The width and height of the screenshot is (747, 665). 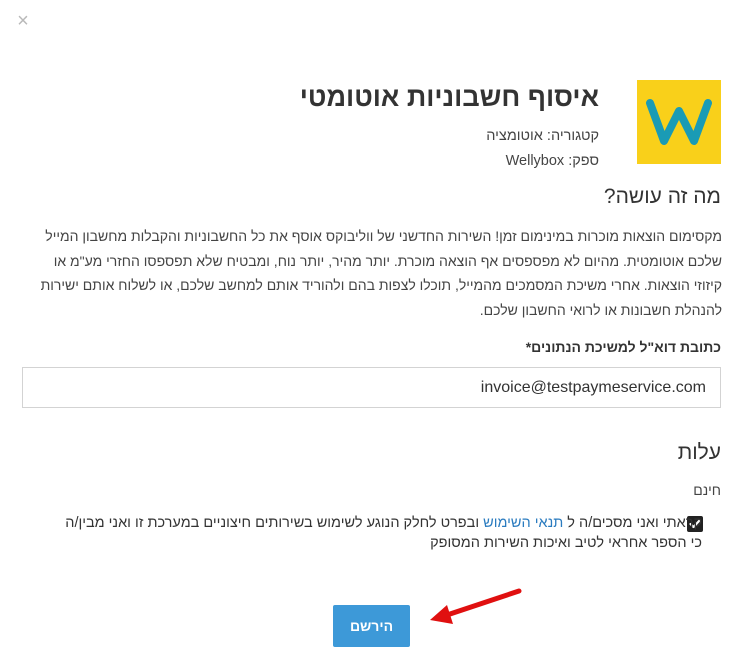 I want to click on pricing-heading: עלות, so click(x=699, y=452).